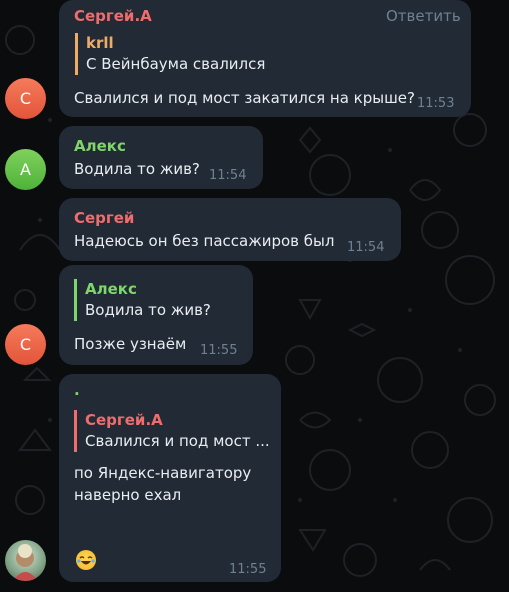 This screenshot has width=509, height=592. I want to click on message-text-line-2: наверно ехал, so click(128, 495).